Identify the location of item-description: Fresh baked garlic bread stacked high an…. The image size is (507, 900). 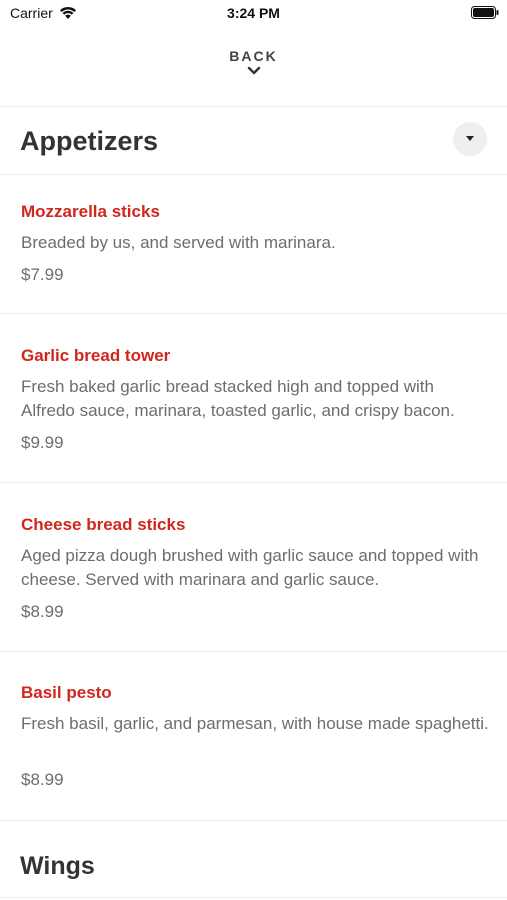
(238, 398).